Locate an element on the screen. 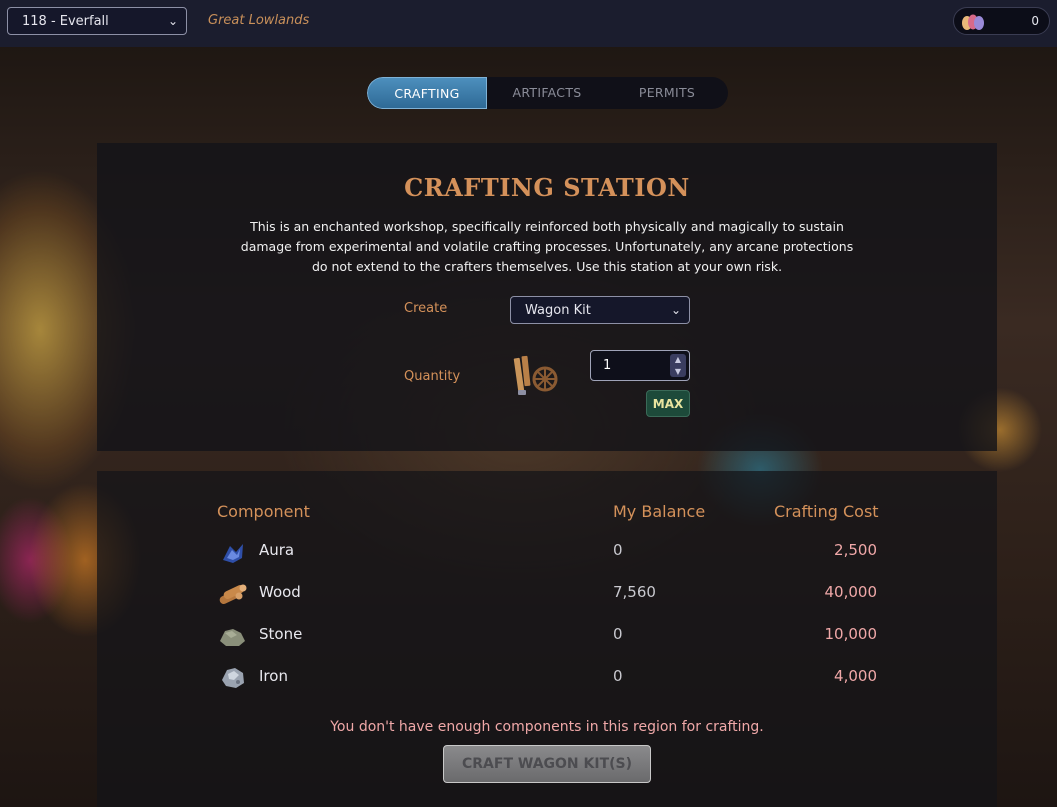  region-select: 118 - Everfall ⌄ is located at coordinates (97, 21).